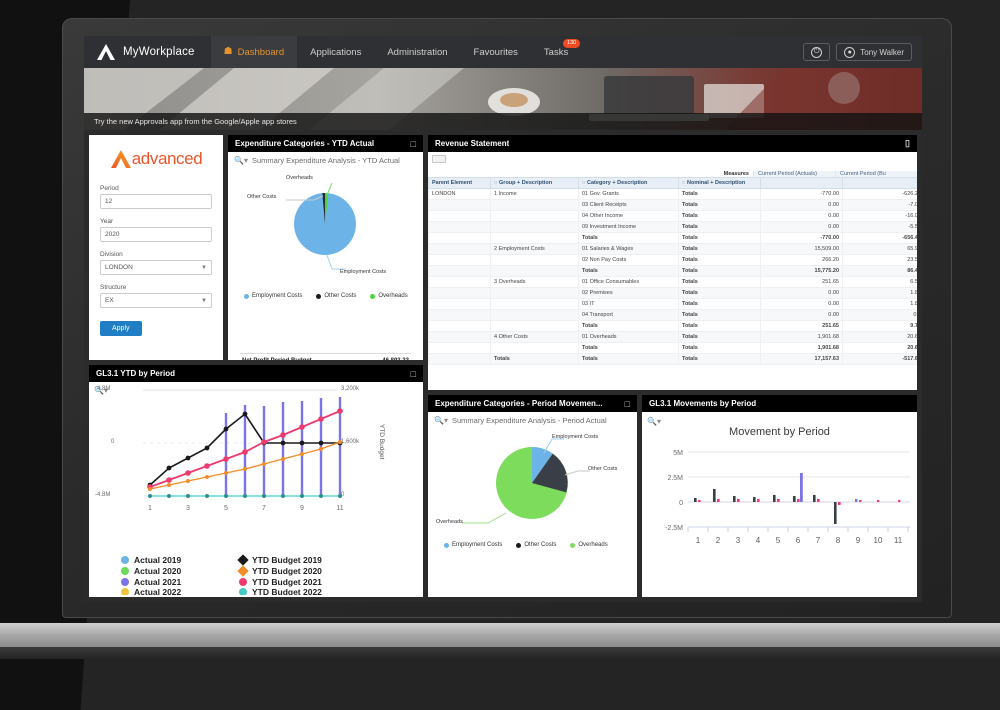 This screenshot has width=1000, height=710. I want to click on nav-item-favourites: Favourites, so click(496, 52).